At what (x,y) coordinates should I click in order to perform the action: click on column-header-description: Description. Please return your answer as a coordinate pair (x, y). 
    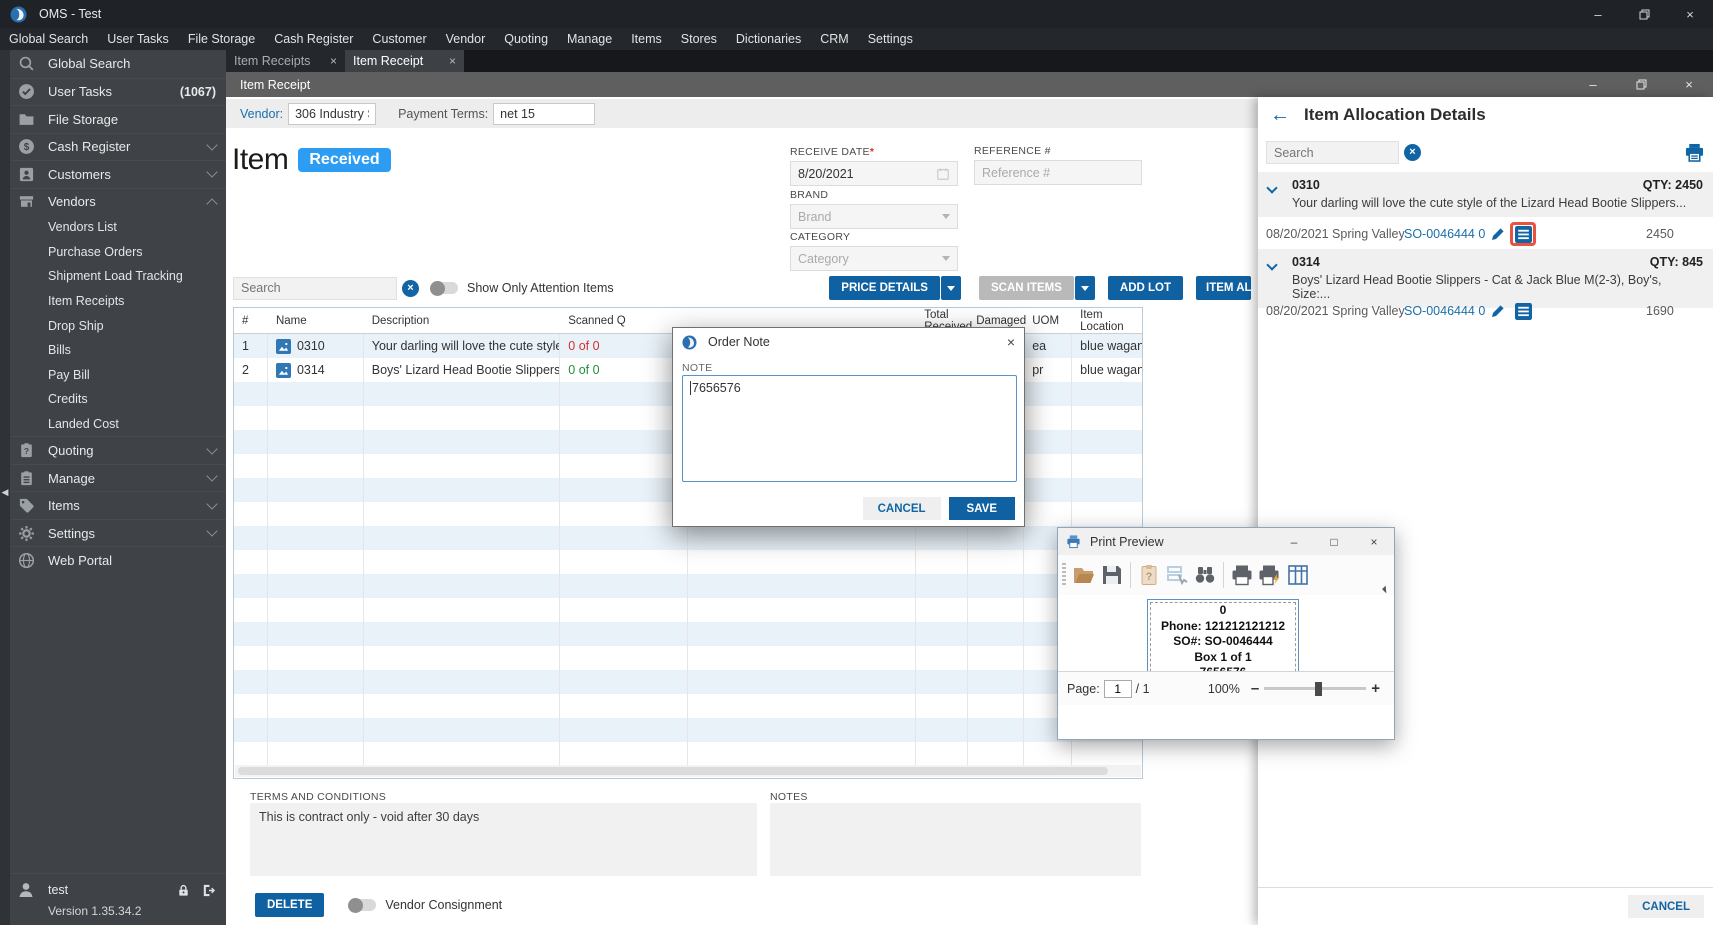
    Looking at the image, I should click on (462, 320).